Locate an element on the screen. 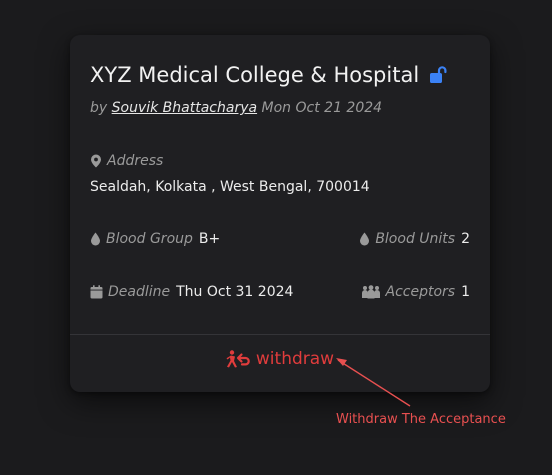  withdraw-button: withdraw is located at coordinates (280, 359).